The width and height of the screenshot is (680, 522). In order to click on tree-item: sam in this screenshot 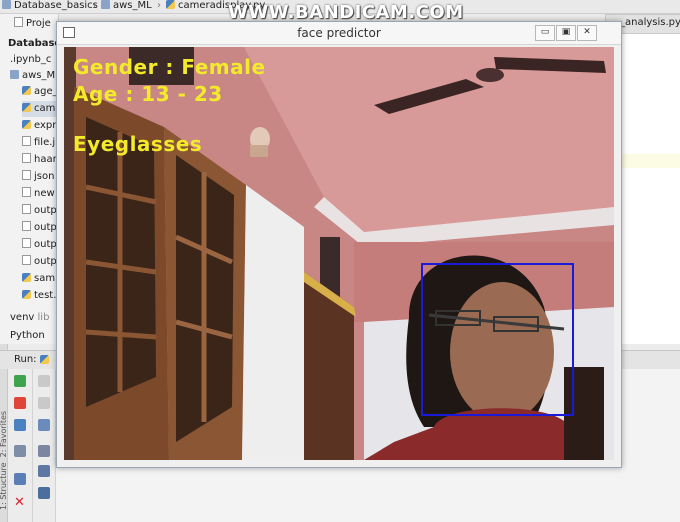, I will do `click(38, 279)`.